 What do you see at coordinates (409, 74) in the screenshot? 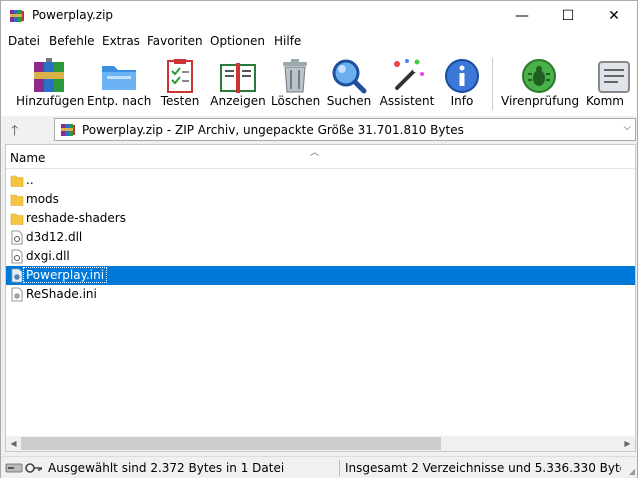
I see `wizard-wand-icon` at bounding box center [409, 74].